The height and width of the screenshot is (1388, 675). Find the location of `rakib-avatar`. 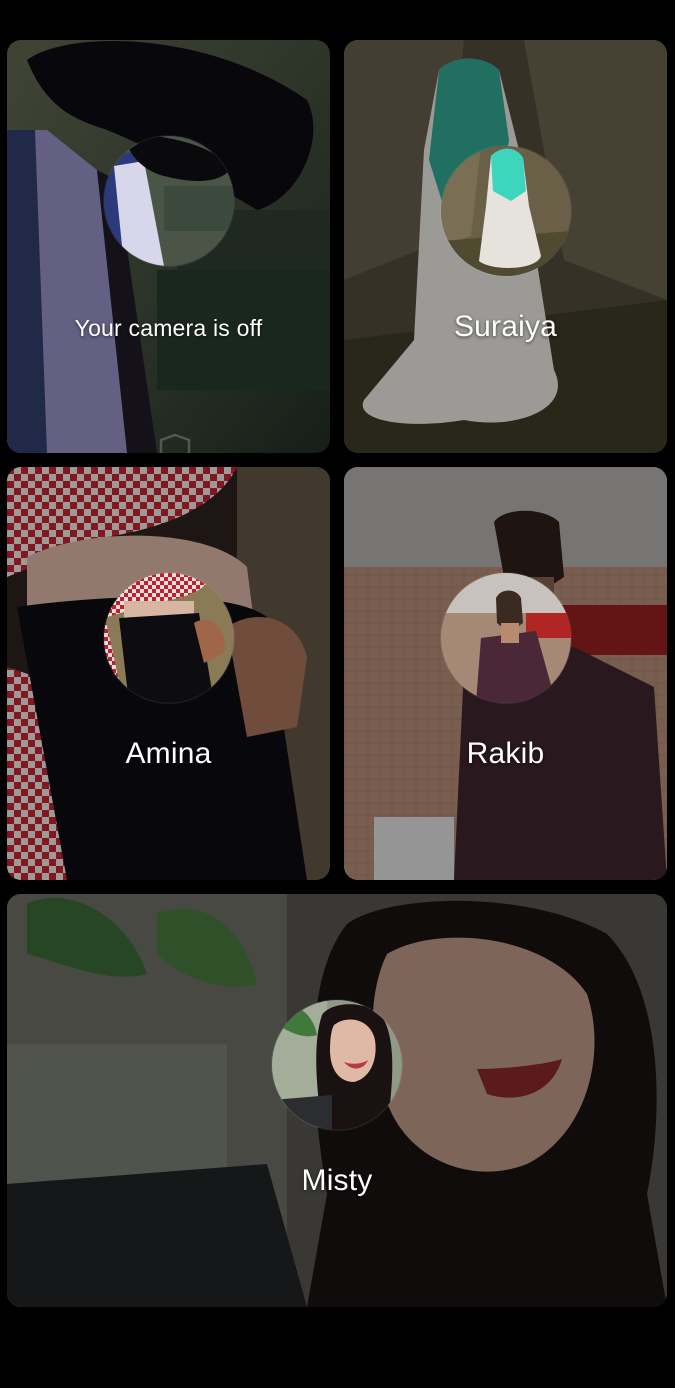

rakib-avatar is located at coordinates (505, 638).